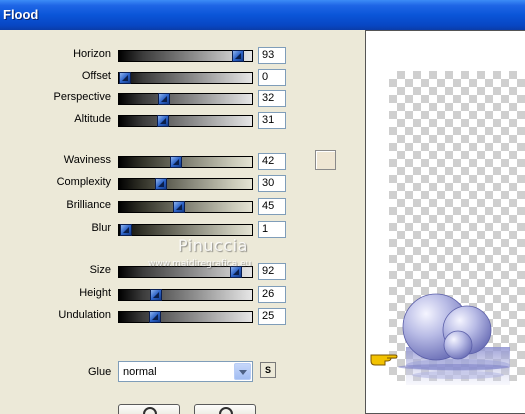 The width and height of the screenshot is (525, 414). I want to click on slider-row-height: Height 26, so click(150, 294).